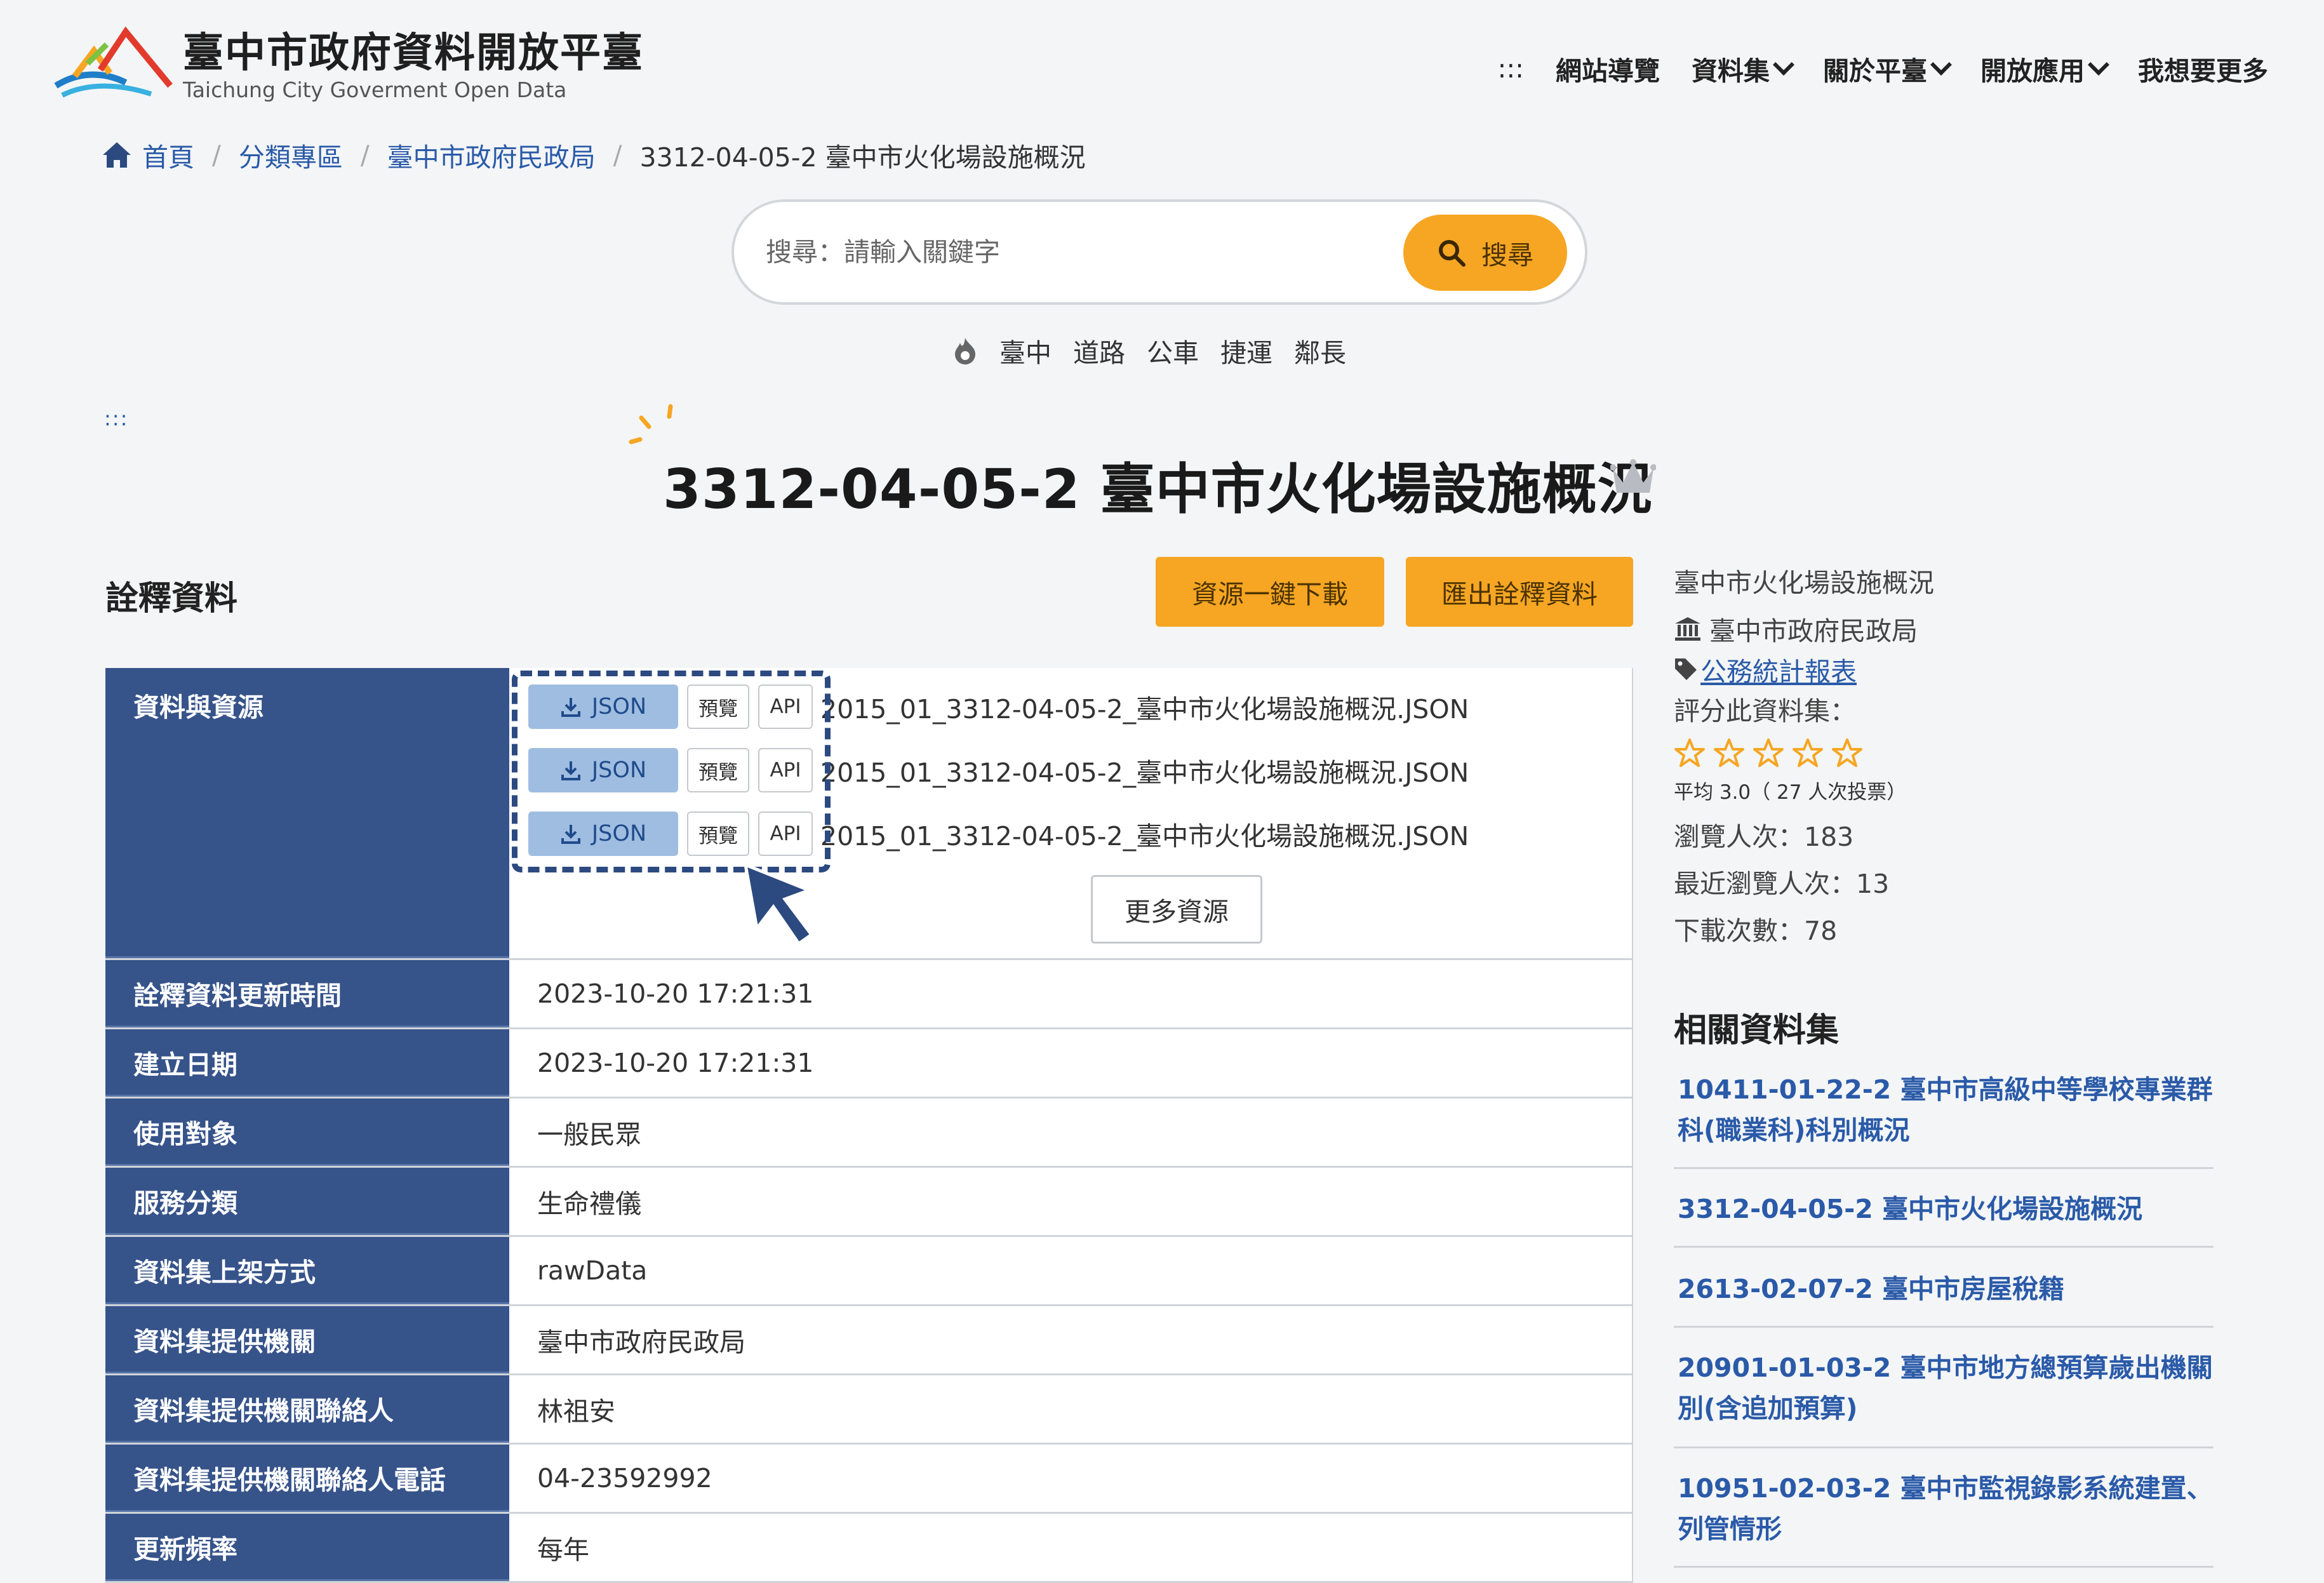  Describe the element at coordinates (1946, 1110) in the screenshot. I see `related-dataset-link: 10411-01-22-2 臺中市高級中等學校專業群科(職業科)科別概況` at that location.